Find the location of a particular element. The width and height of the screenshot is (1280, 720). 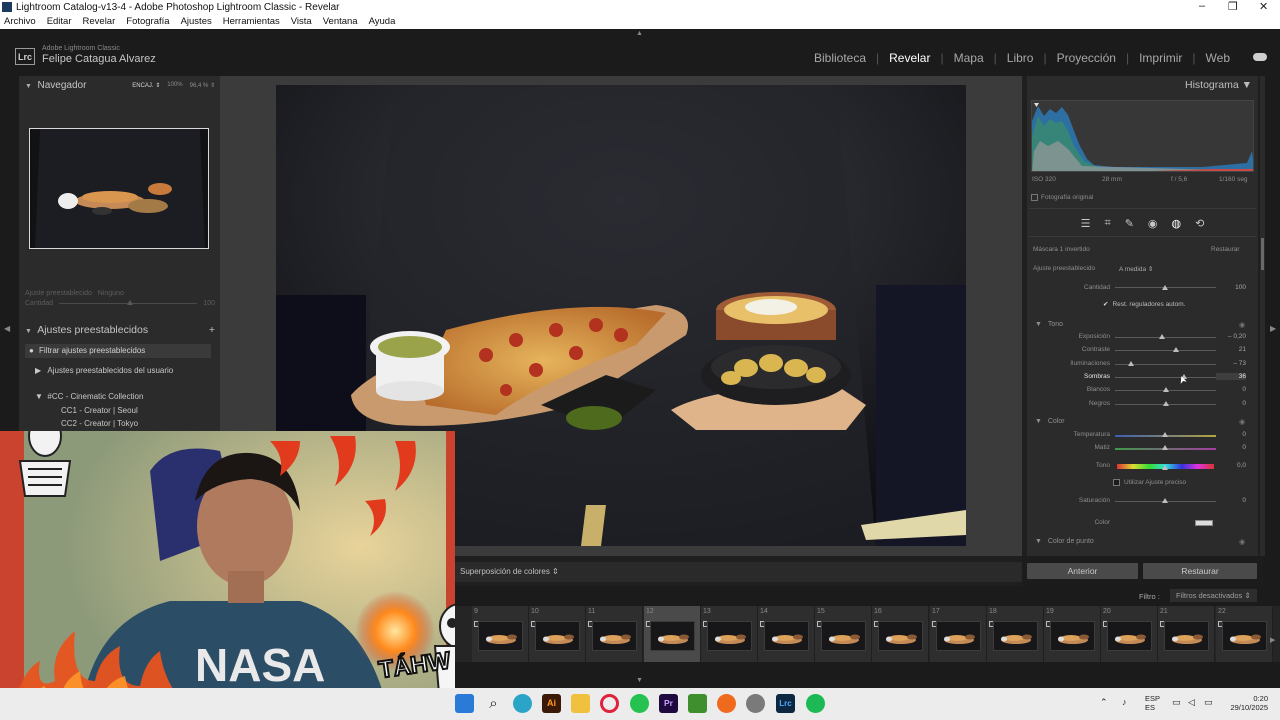

settings-icon is located at coordinates (755, 703).